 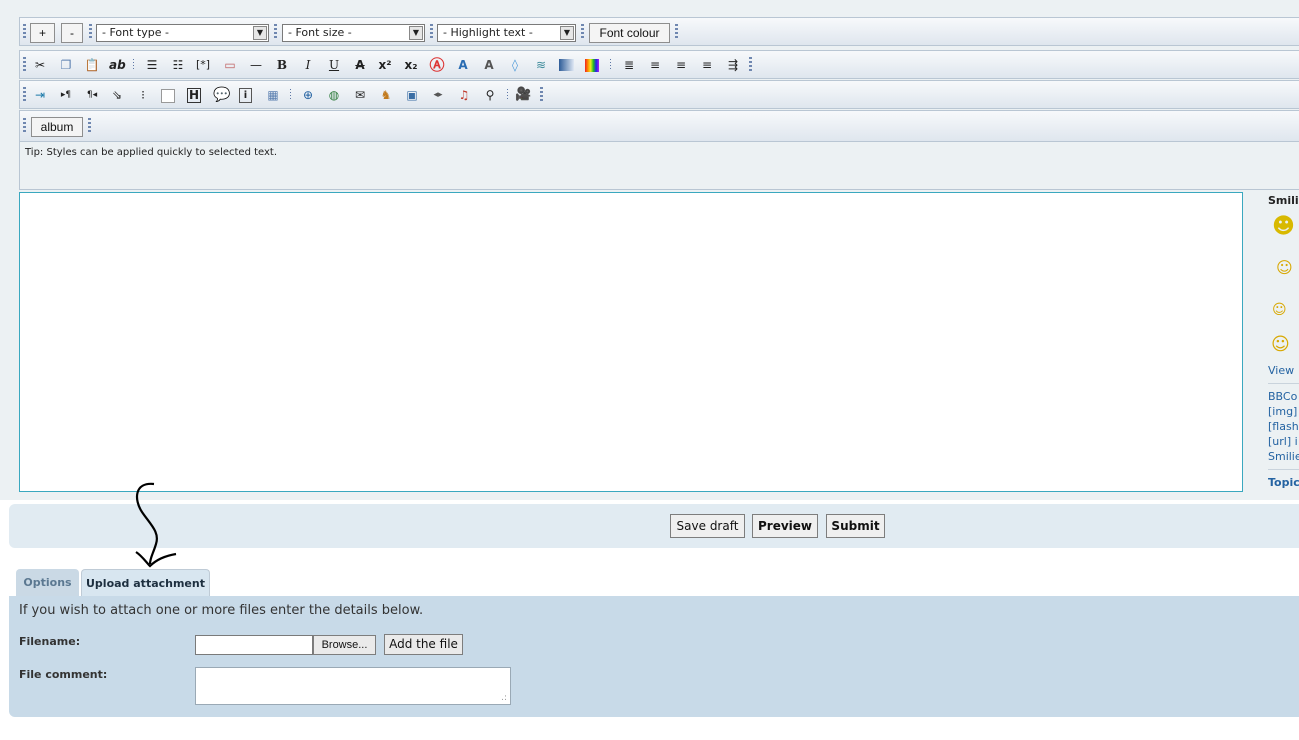 What do you see at coordinates (42, 33) in the screenshot?
I see `increase-size-button: +` at bounding box center [42, 33].